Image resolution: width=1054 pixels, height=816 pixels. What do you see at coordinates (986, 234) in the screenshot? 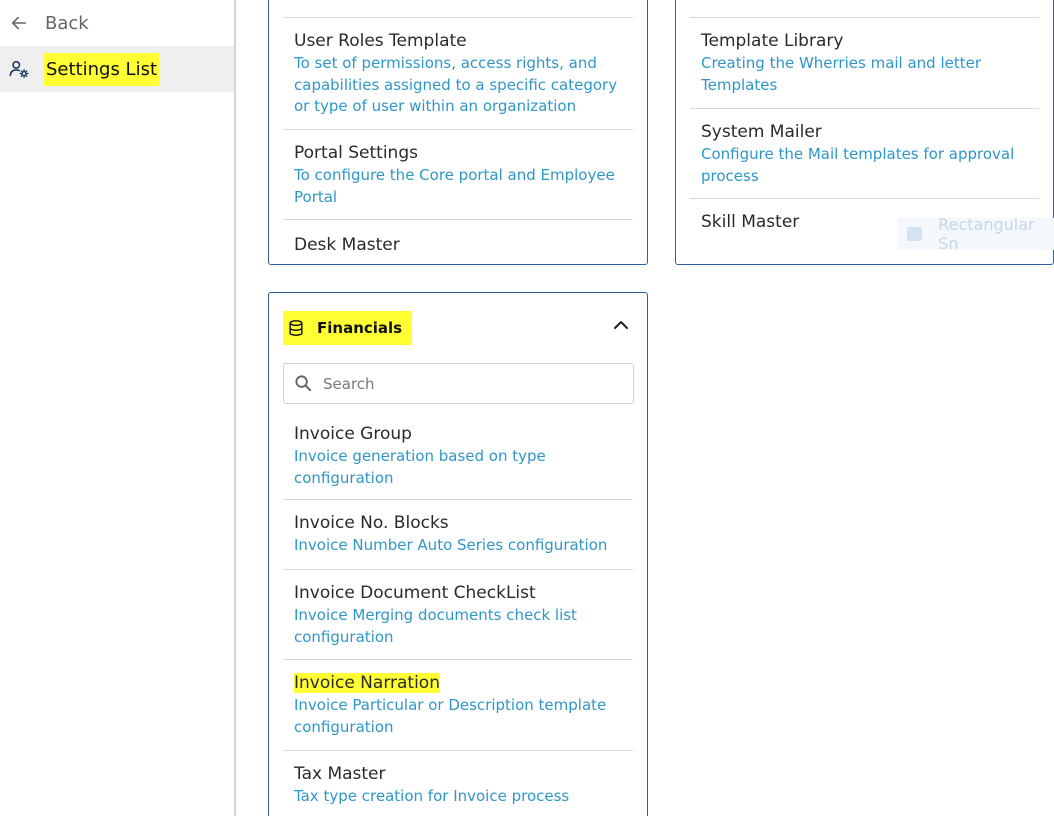
I see `drag-ghost-label: Rectangular Sn` at bounding box center [986, 234].